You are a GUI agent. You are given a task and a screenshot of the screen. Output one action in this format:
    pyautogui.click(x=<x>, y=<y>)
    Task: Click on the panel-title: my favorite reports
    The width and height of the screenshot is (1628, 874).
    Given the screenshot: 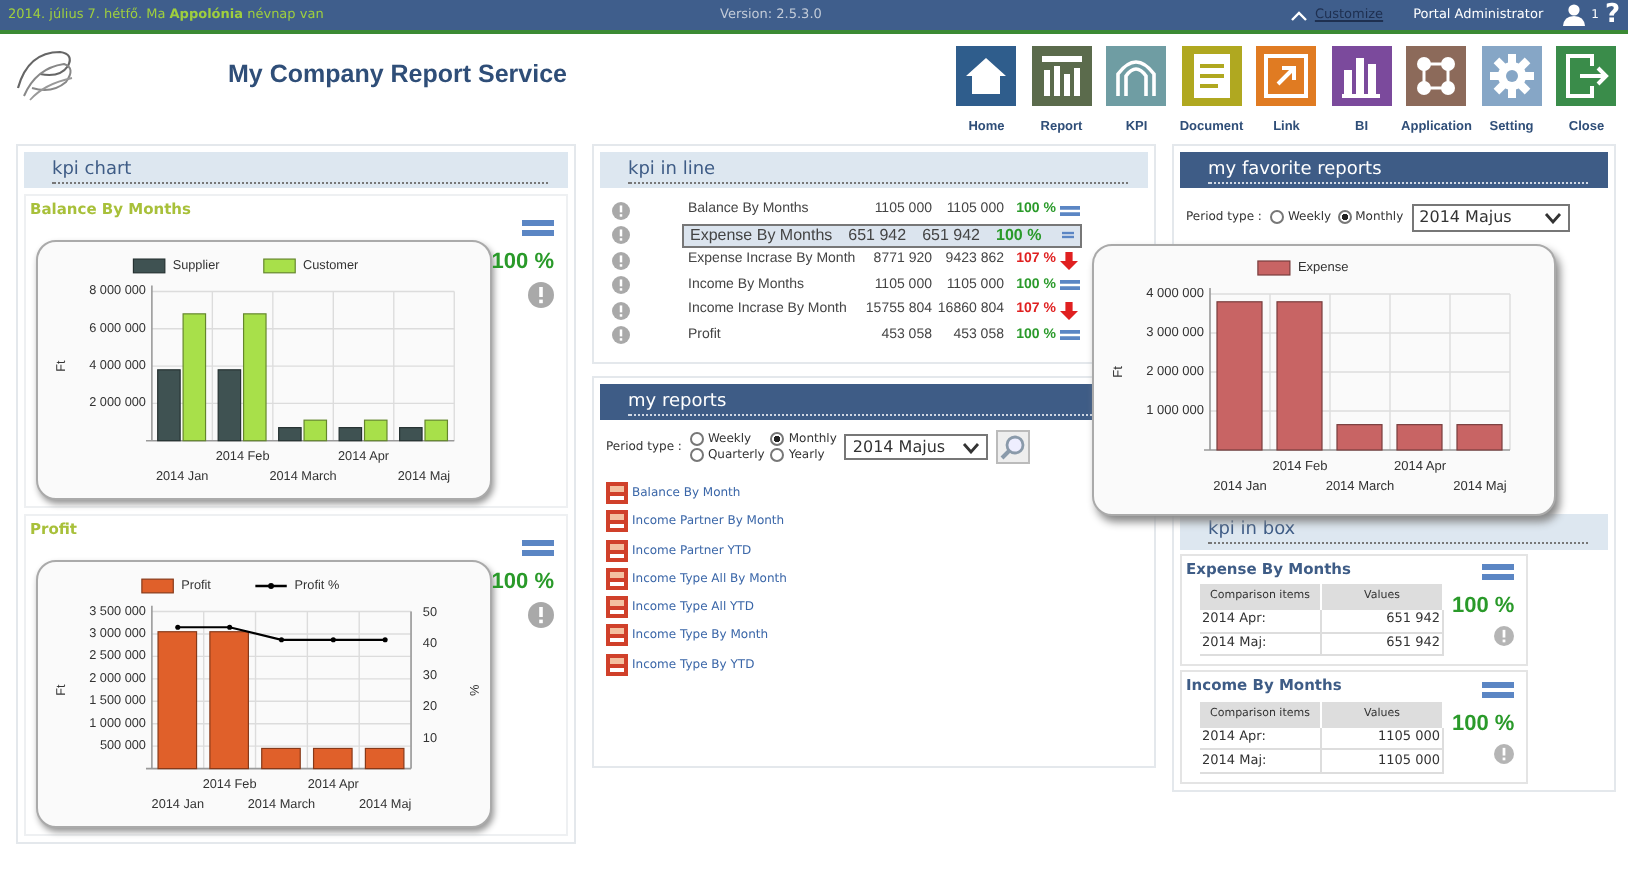 What is the action you would take?
    pyautogui.click(x=1398, y=170)
    